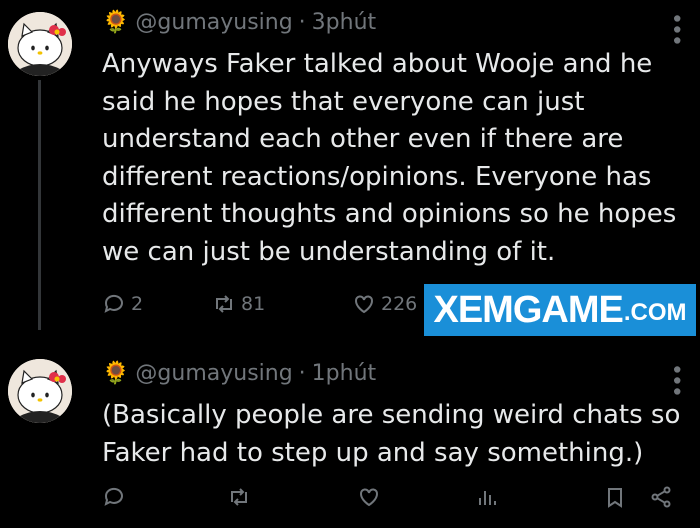  Describe the element at coordinates (626, 497) in the screenshot. I see `bookmark-button` at that location.